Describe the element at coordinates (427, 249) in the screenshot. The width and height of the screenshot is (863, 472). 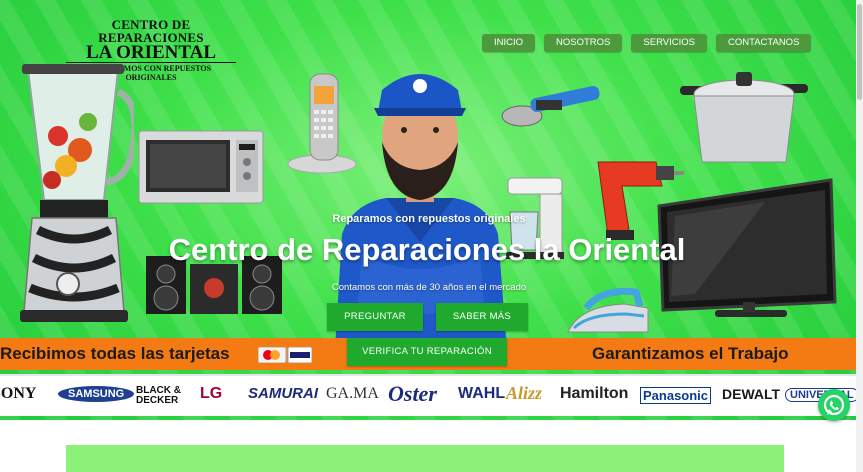
I see `hero-title: Centro de Reparaciones la Oriental` at that location.